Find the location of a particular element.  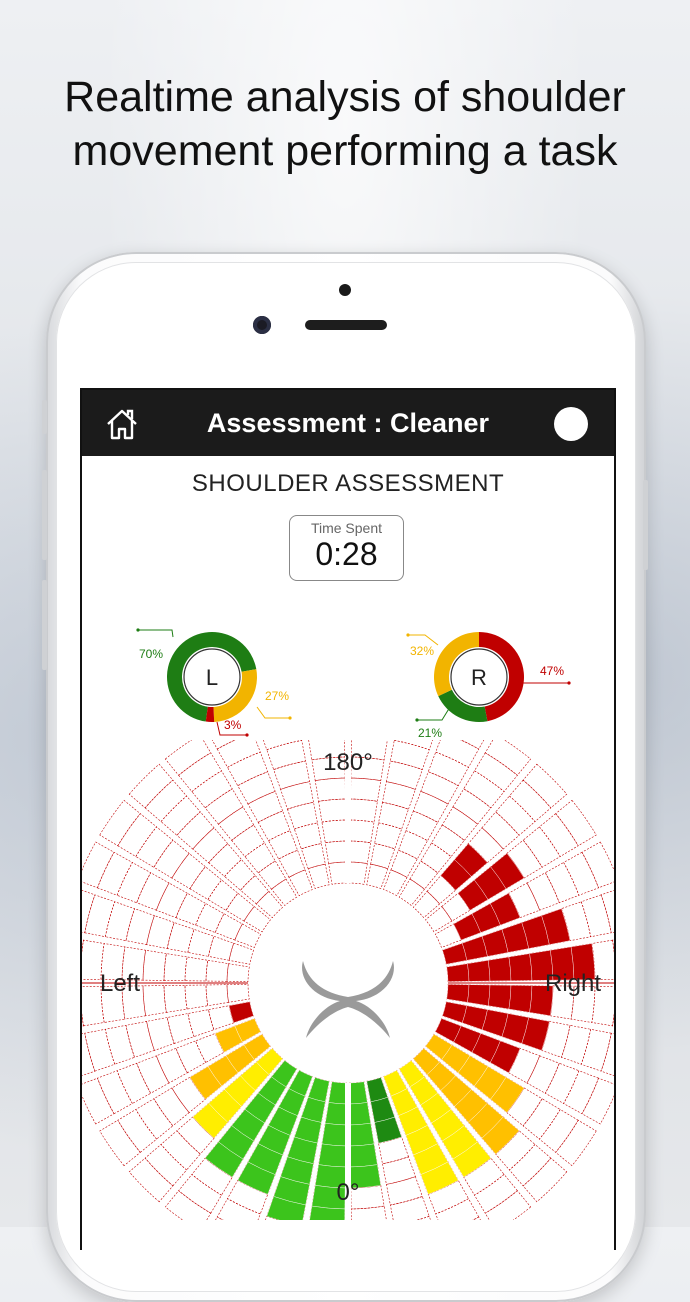

navigation-bar: Assessment : Cleaner is located at coordinates (348, 423).